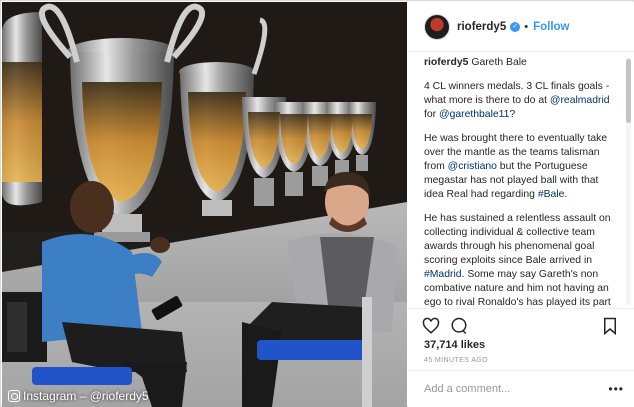  Describe the element at coordinates (551, 194) in the screenshot. I see `hashtag-link: #Bale` at that location.